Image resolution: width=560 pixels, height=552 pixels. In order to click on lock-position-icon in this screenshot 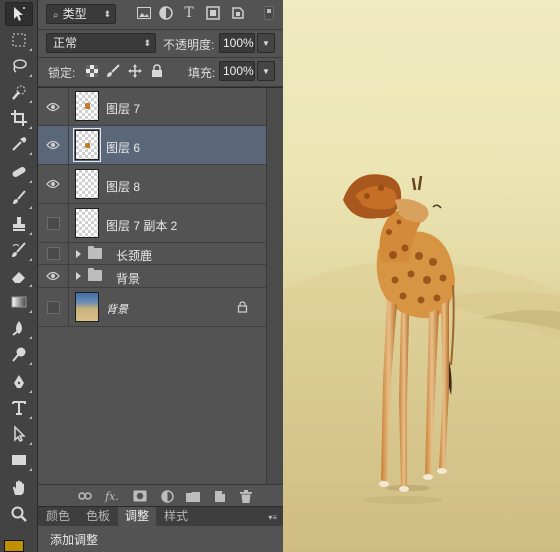, I will do `click(135, 71)`.